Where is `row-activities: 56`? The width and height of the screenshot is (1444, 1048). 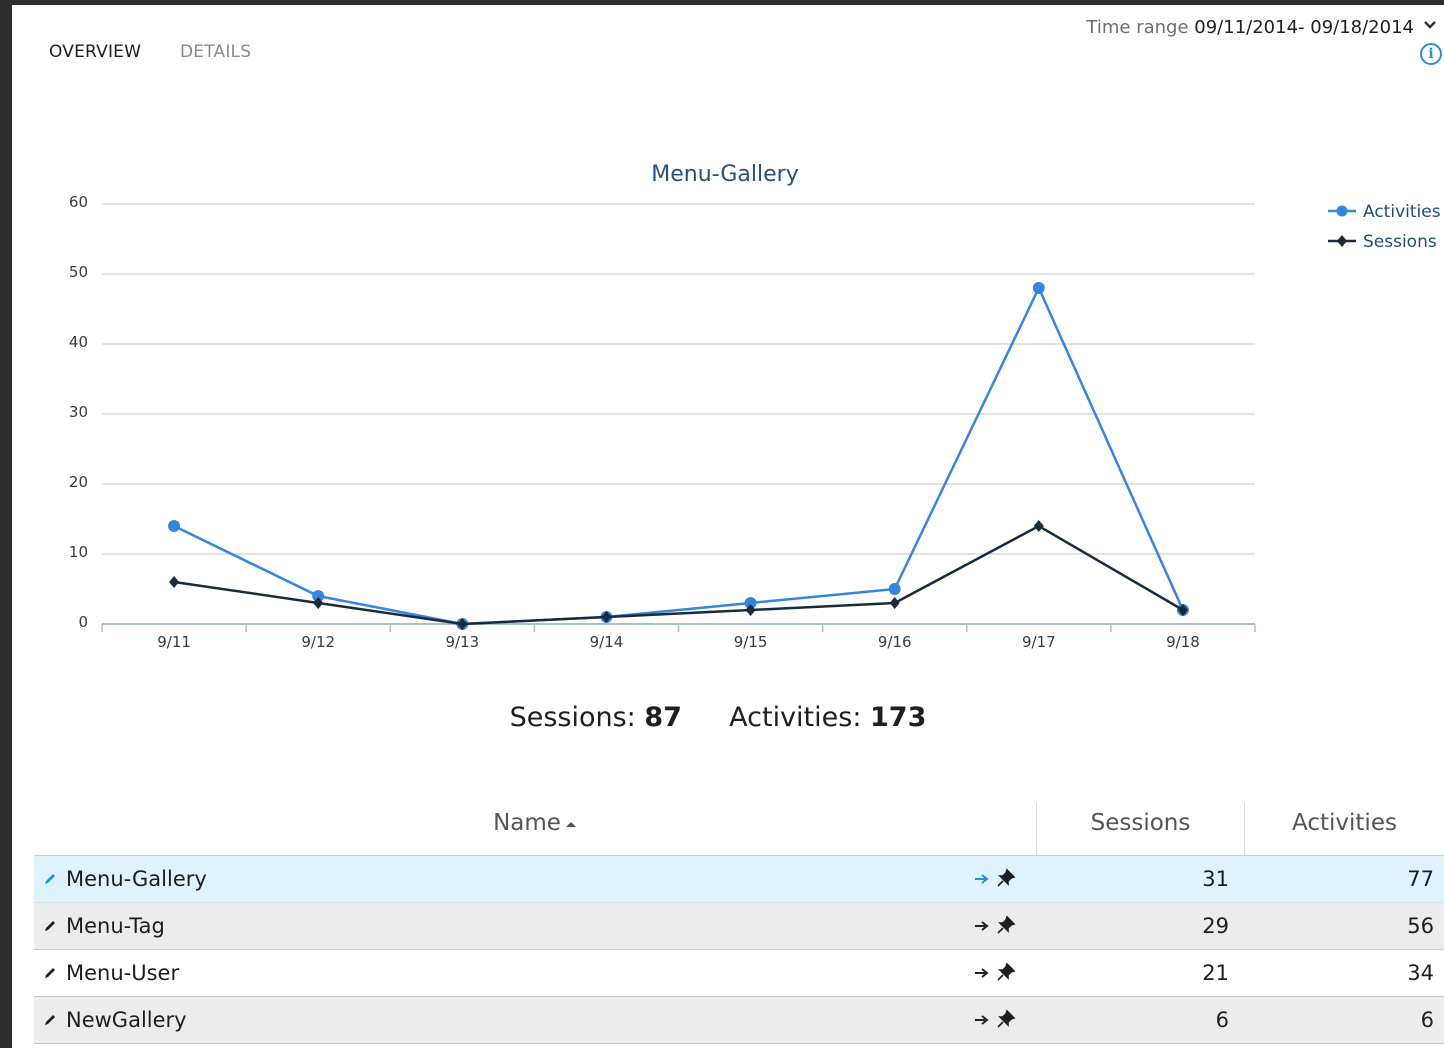
row-activities: 56 is located at coordinates (1420, 926).